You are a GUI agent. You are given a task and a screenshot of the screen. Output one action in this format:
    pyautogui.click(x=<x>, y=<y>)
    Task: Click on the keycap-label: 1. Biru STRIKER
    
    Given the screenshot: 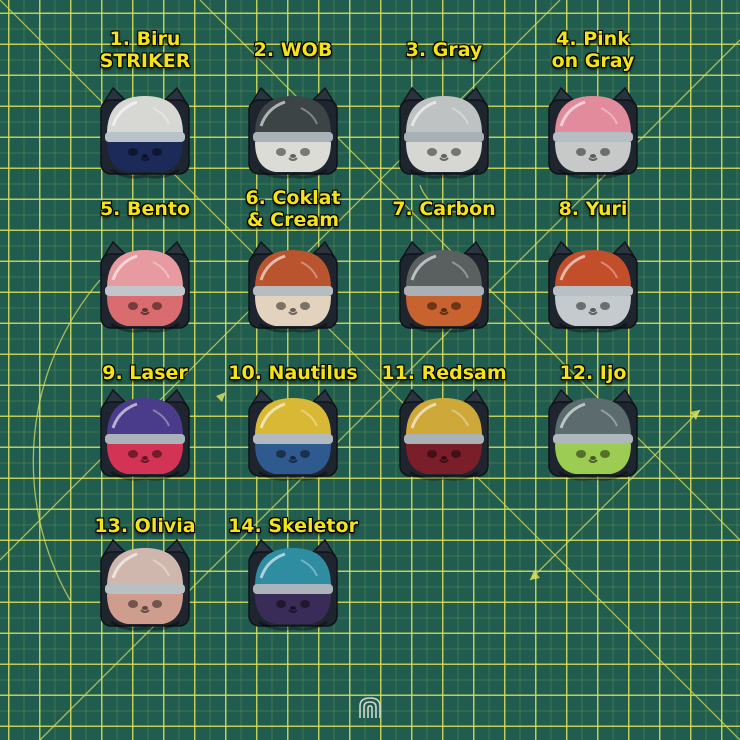 What is the action you would take?
    pyautogui.click(x=145, y=50)
    